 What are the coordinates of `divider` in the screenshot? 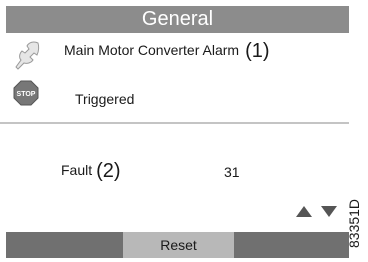 It's located at (174, 123).